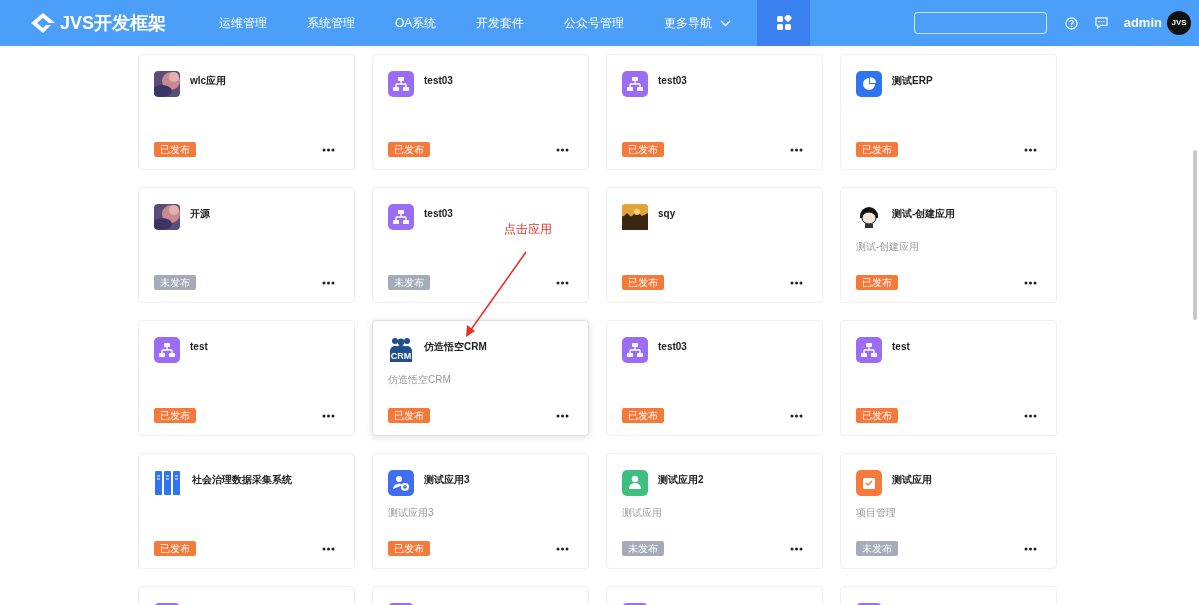 The image size is (1199, 605). I want to click on app-description: 项目管理, so click(876, 513).